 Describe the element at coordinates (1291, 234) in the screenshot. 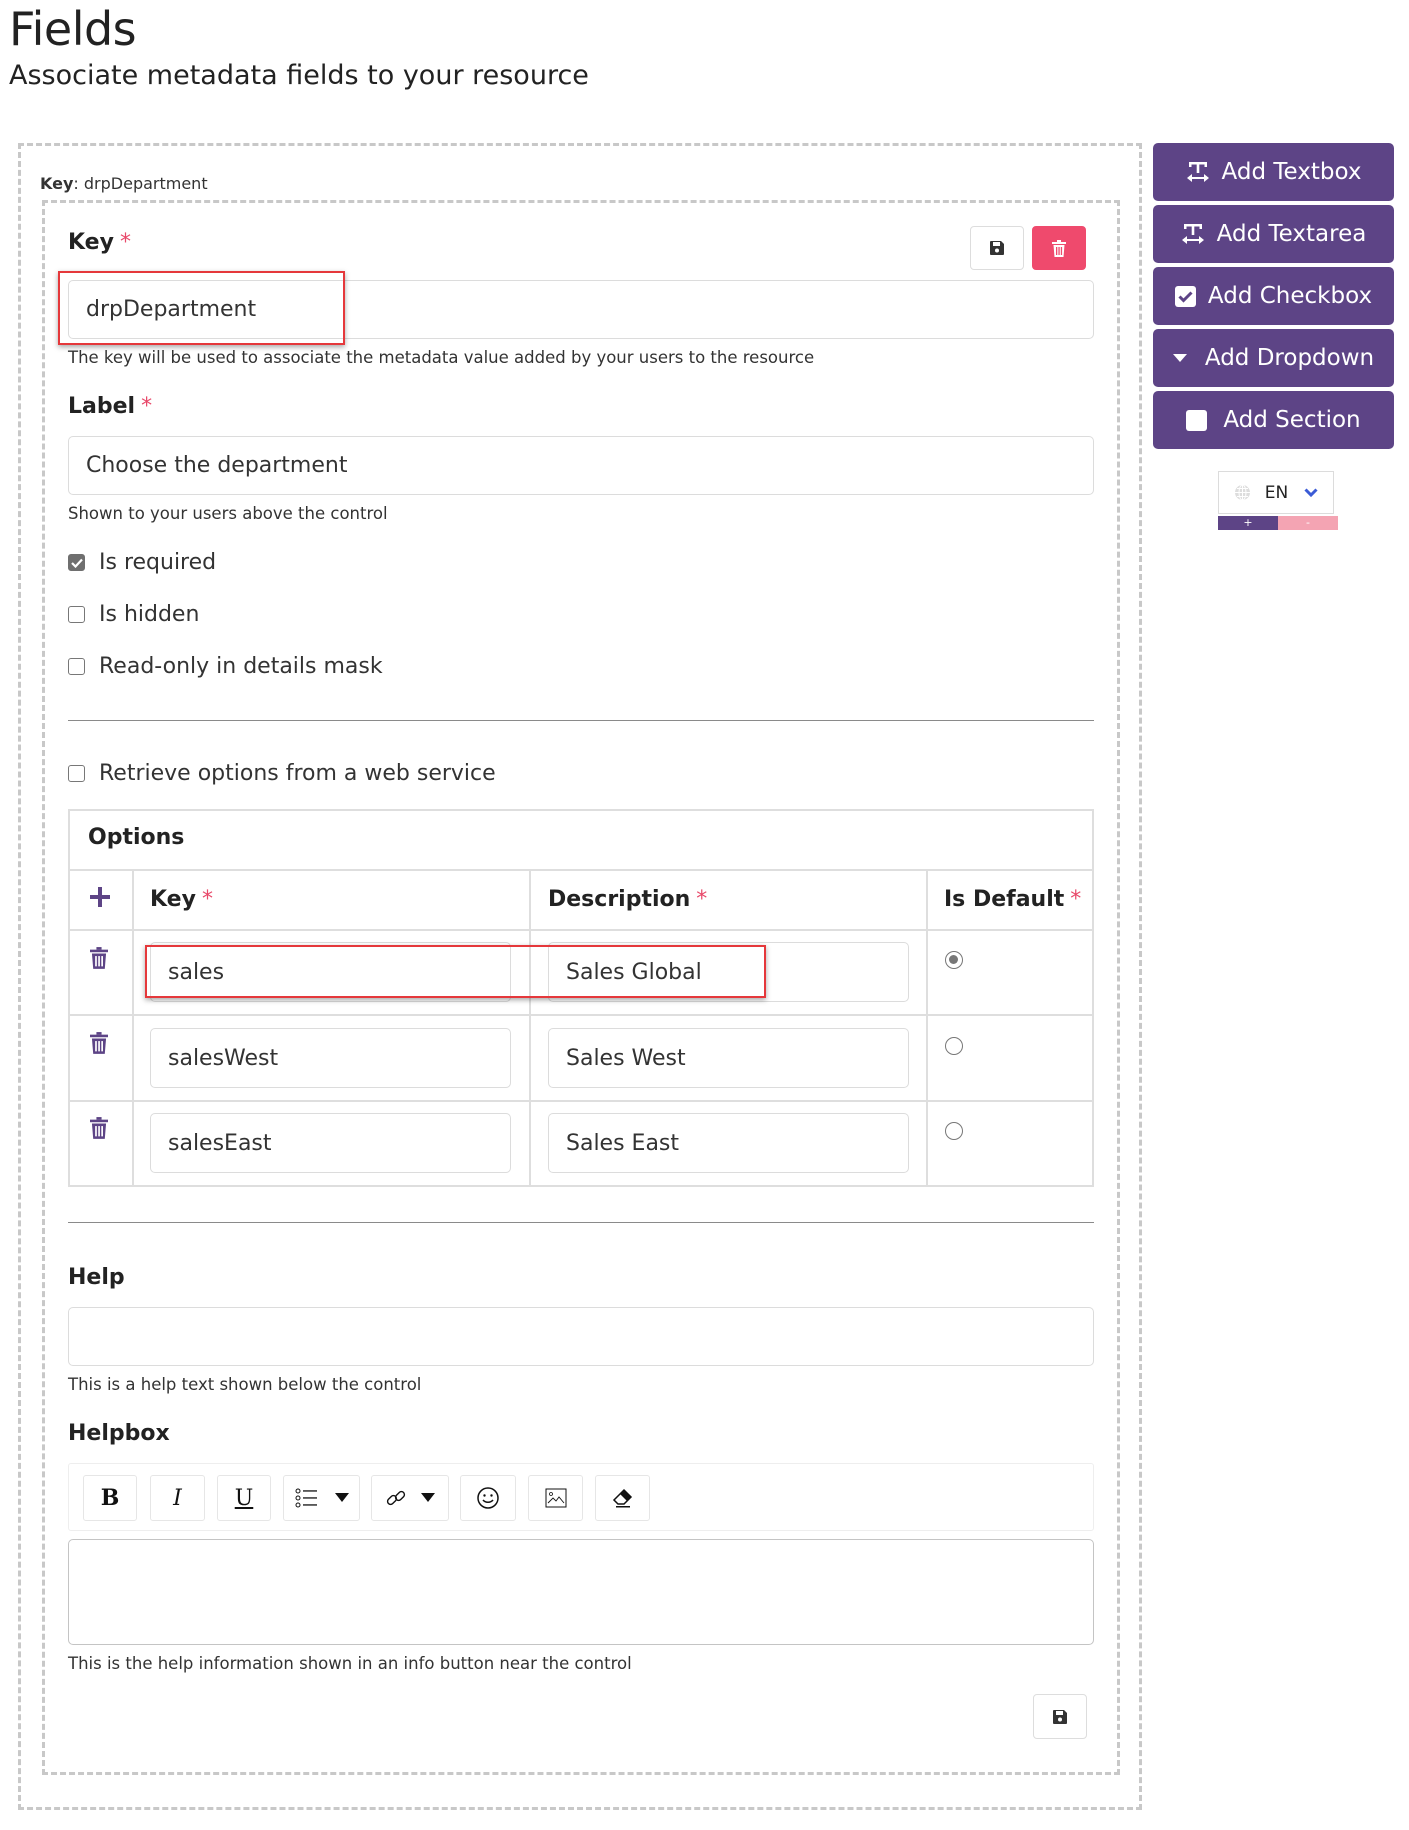

I see `add-textarea-label: Add Textarea` at that location.